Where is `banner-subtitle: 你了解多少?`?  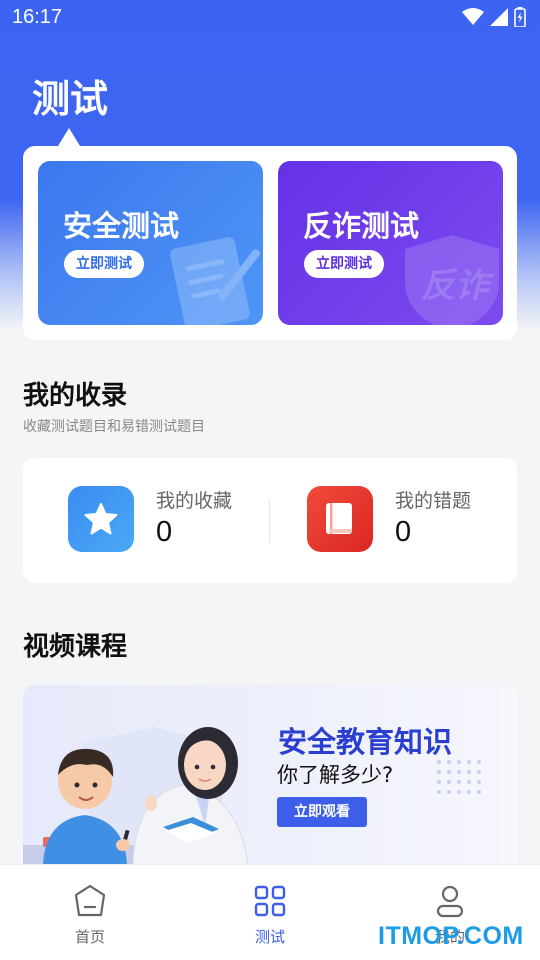
banner-subtitle: 你了解多少? is located at coordinates (335, 775).